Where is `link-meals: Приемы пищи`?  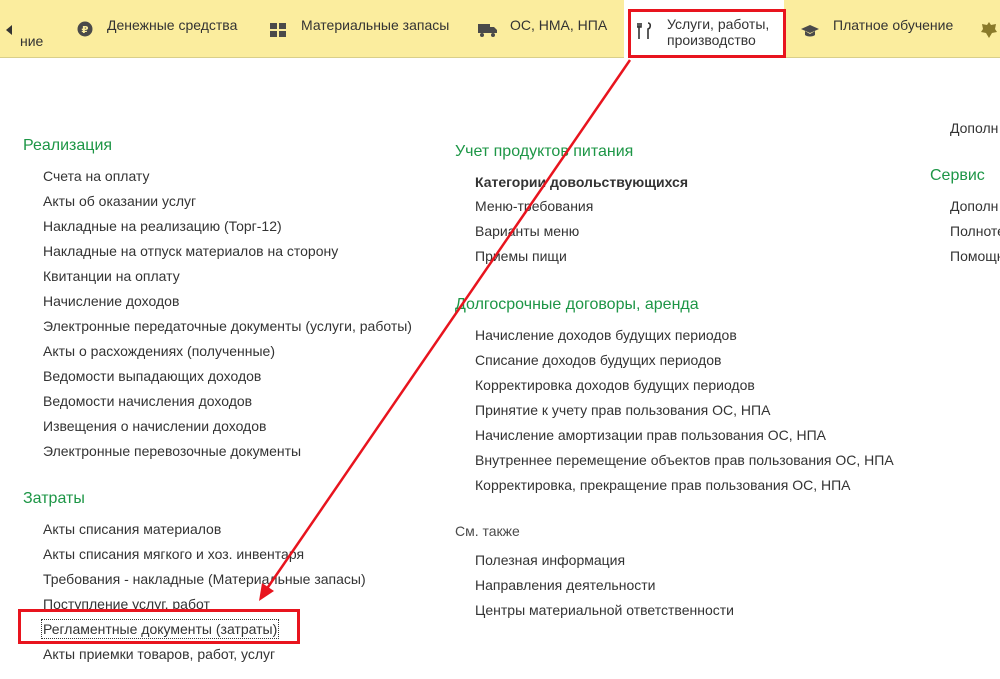 link-meals: Приемы пищи is located at coordinates (521, 256).